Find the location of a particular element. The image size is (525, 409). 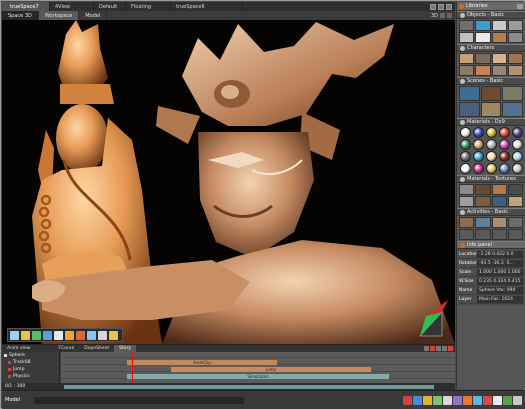

track-item: Sphere is located at coordinates (30, 355).